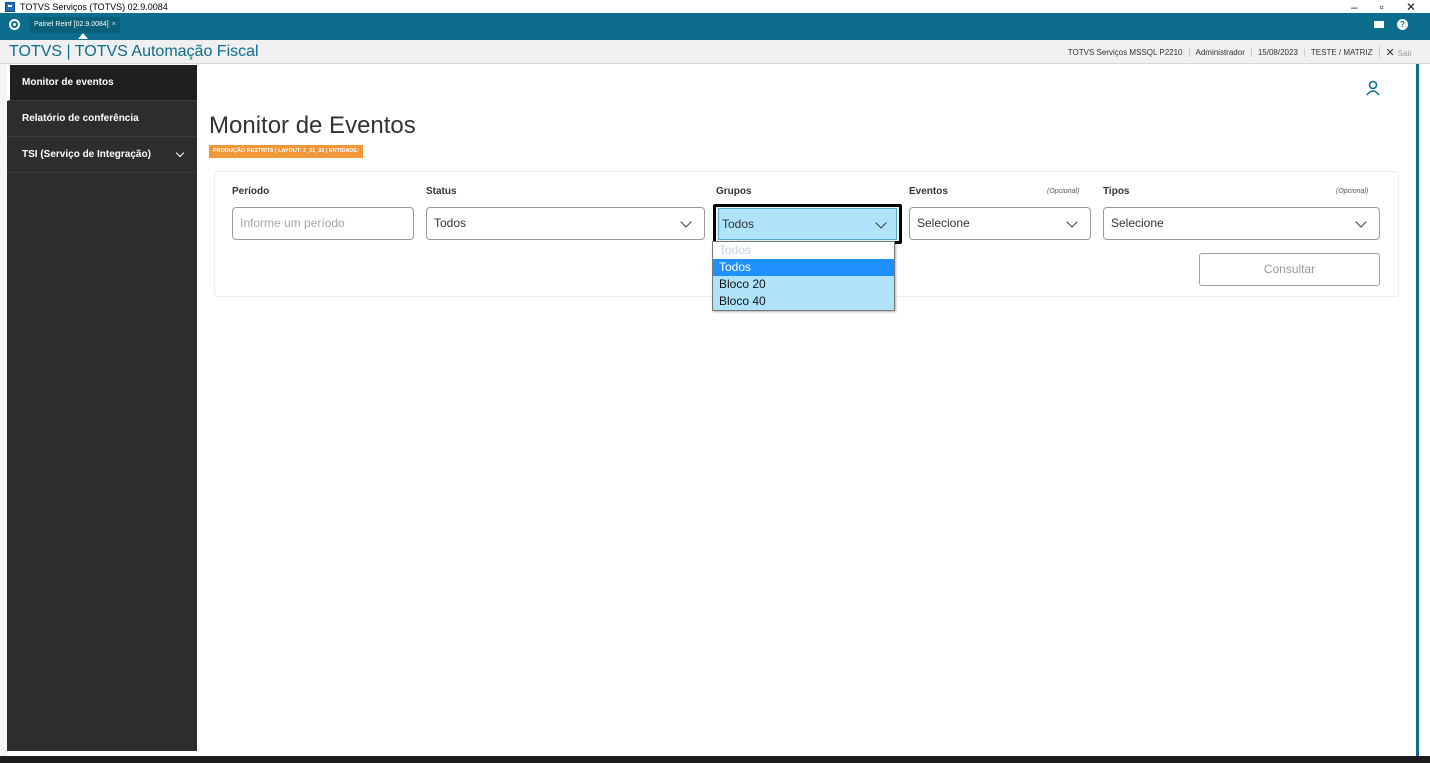 The image size is (1430, 763). I want to click on close-icon: ✕, so click(1390, 52).